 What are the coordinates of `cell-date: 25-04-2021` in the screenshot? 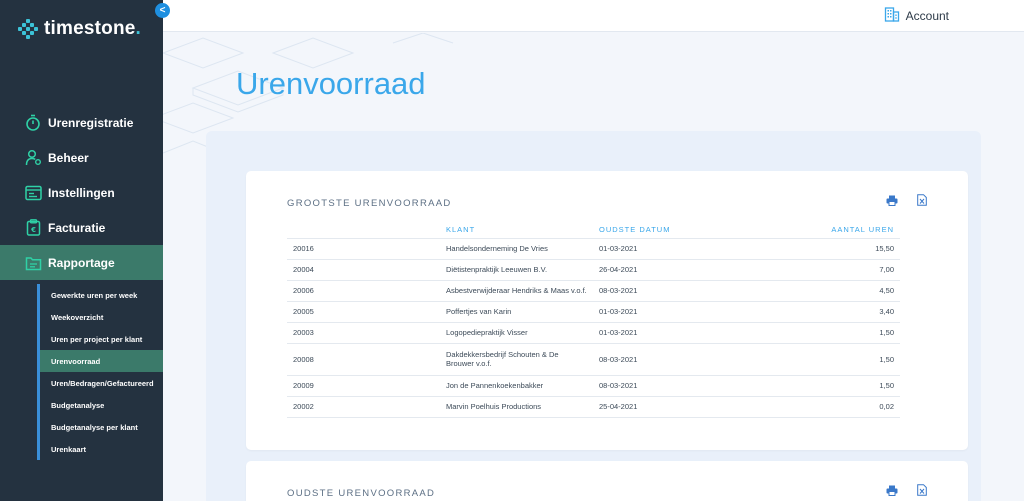 It's located at (668, 407).